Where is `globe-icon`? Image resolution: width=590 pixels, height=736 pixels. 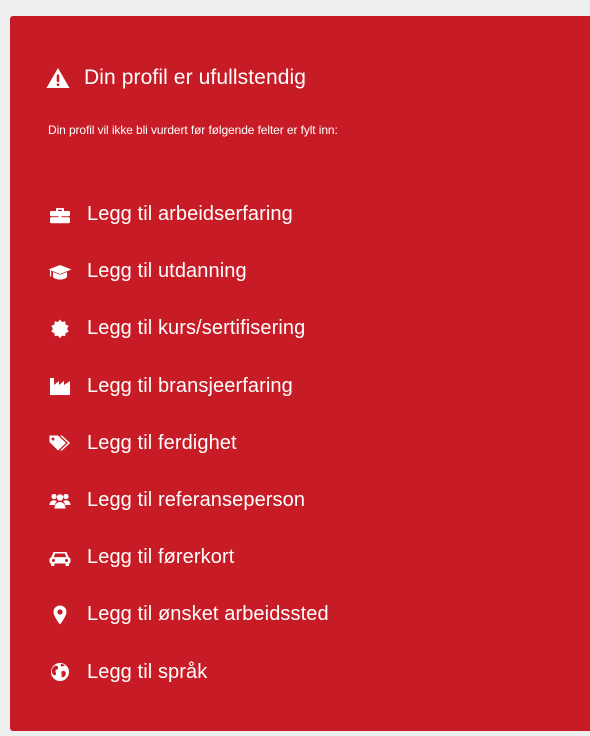
globe-icon is located at coordinates (60, 672).